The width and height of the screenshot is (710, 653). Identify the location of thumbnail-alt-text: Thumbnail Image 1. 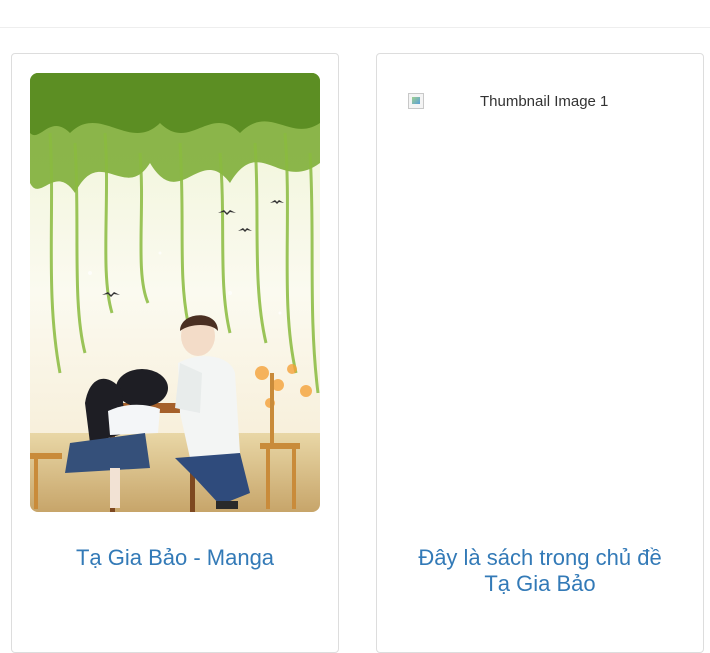
(544, 101).